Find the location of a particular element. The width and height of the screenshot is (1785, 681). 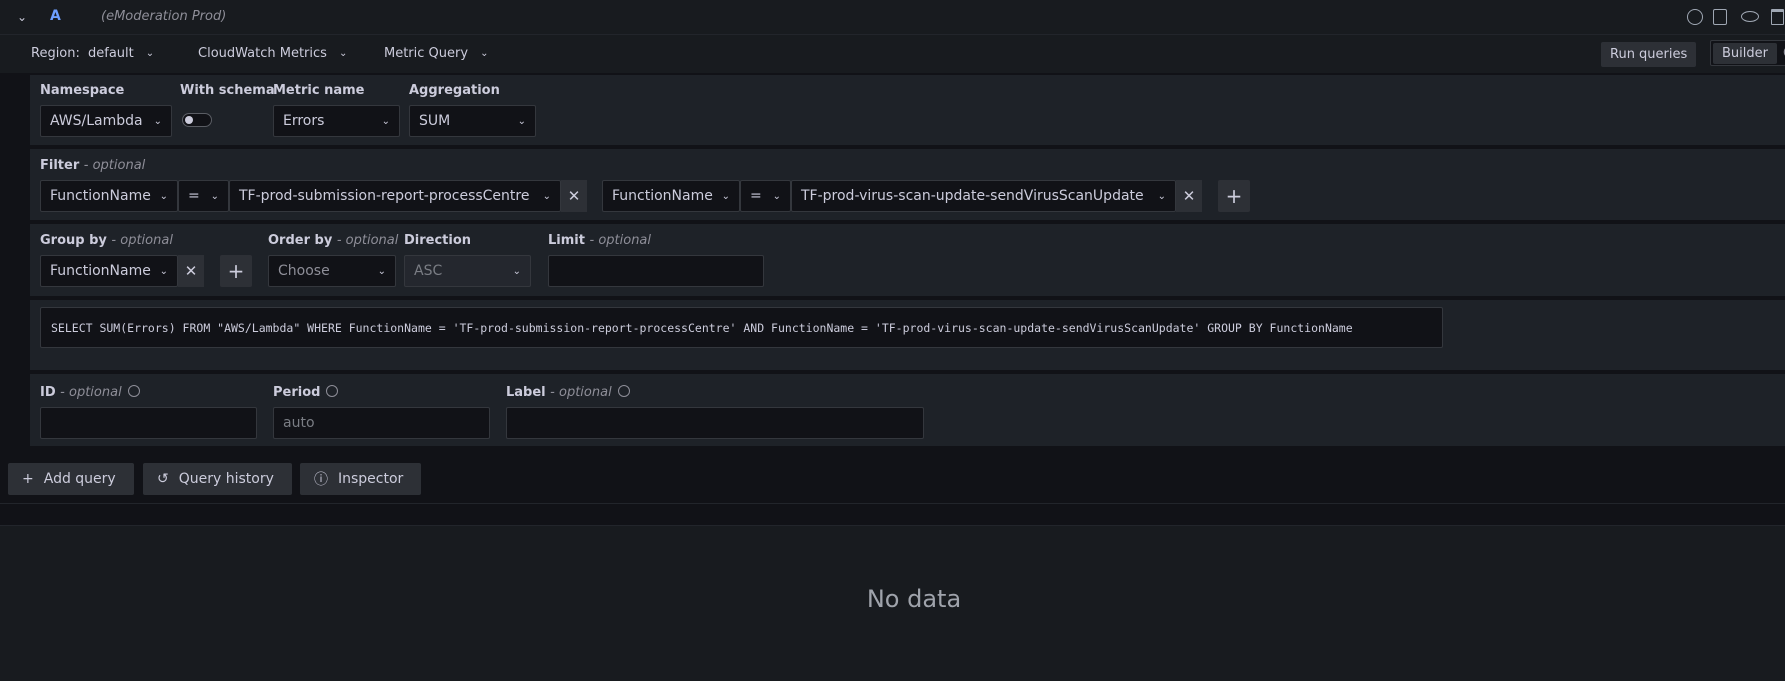

aggregation-label: Aggregation is located at coordinates (454, 90).